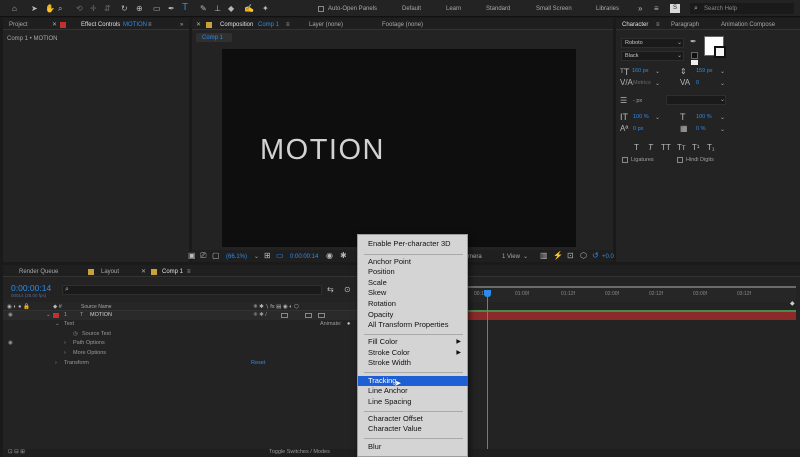 This screenshot has height=457, width=800. Describe the element at coordinates (652, 56) in the screenshot. I see `font-style-dropdown: Black` at that location.